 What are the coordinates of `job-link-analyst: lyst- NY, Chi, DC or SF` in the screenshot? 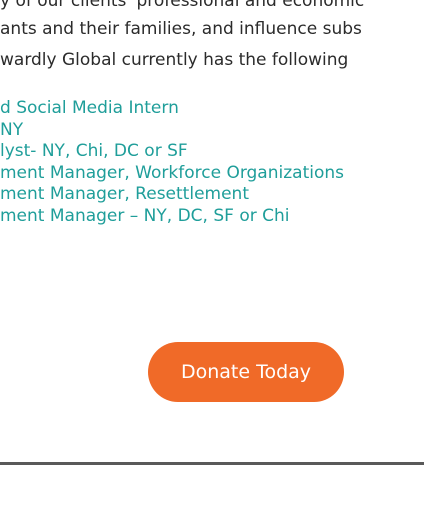 It's located at (212, 152).